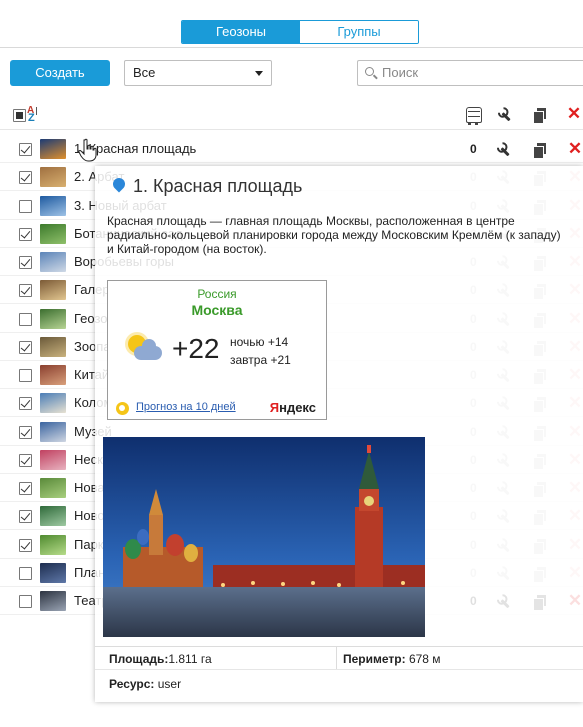 This screenshot has height=727, width=583. What do you see at coordinates (60, 73) in the screenshot?
I see `create-button: Создать` at bounding box center [60, 73].